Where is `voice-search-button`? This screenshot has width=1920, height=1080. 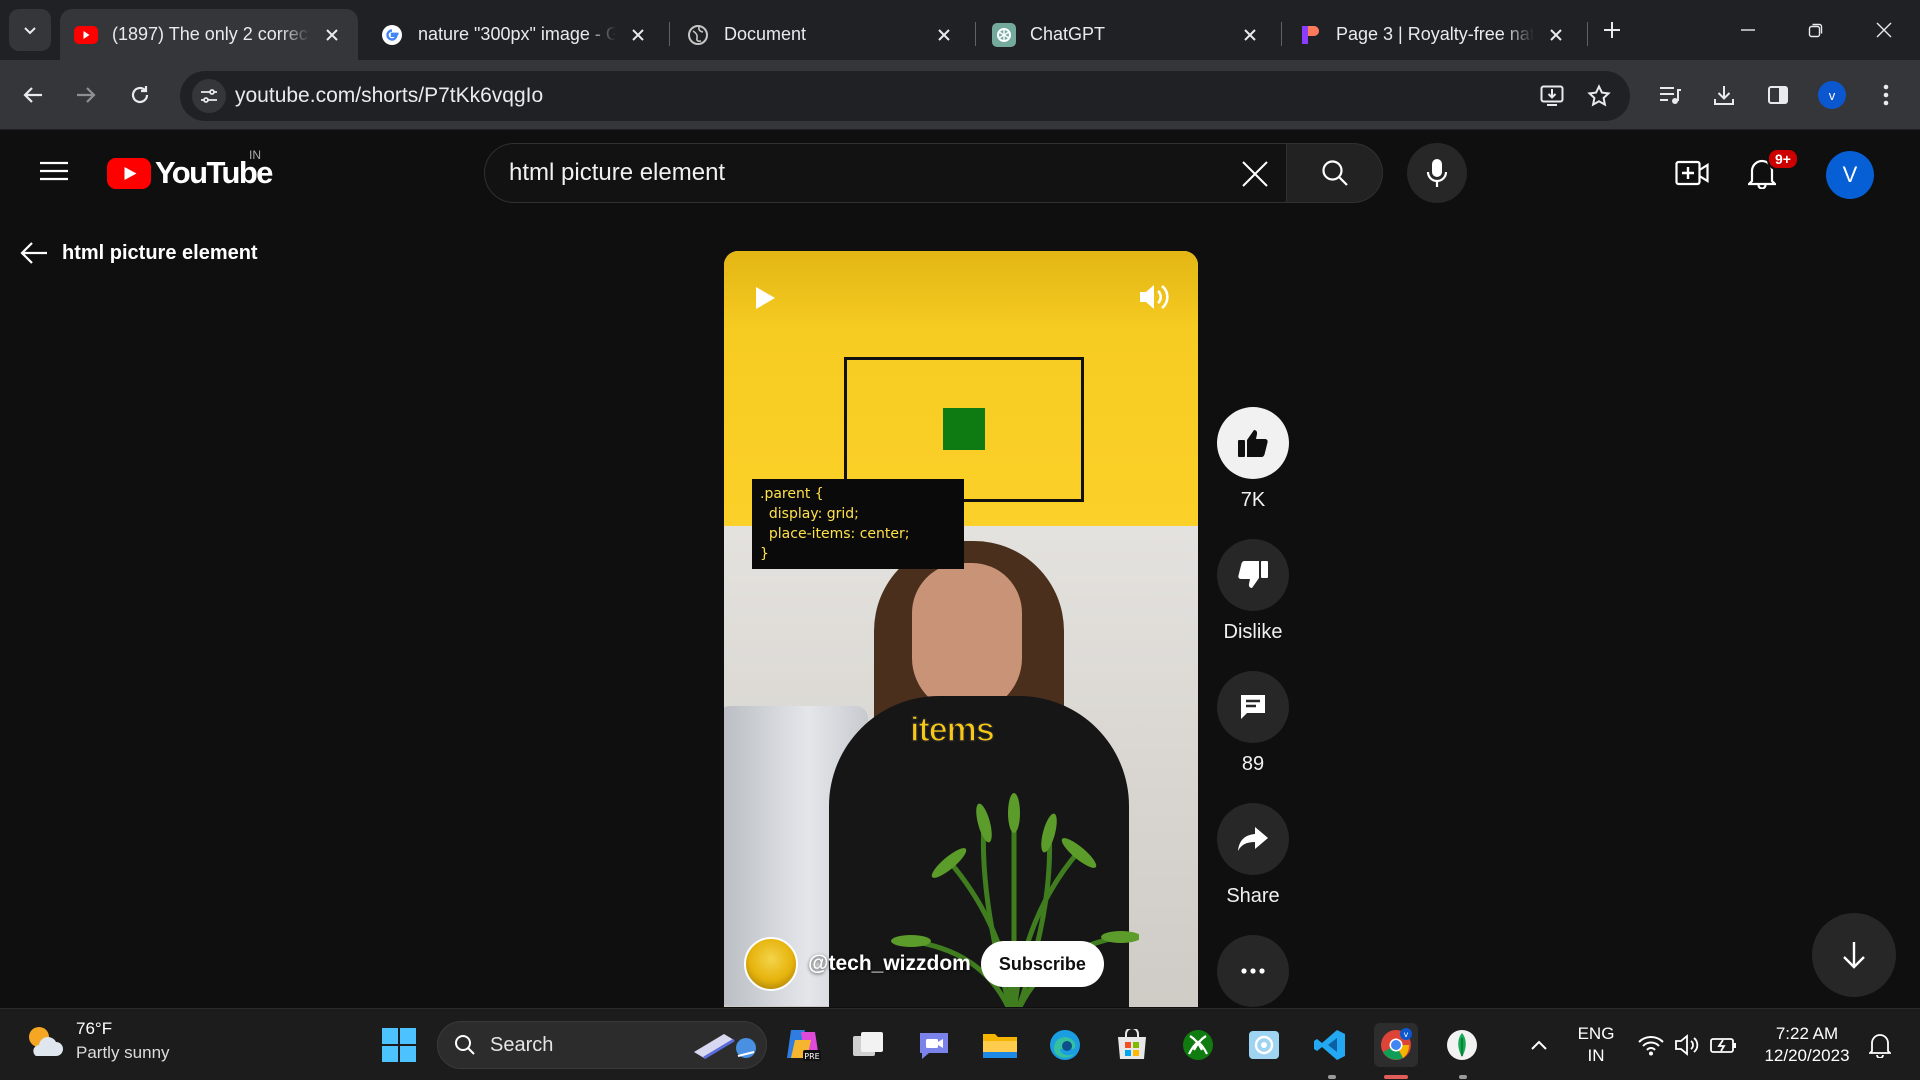 voice-search-button is located at coordinates (1437, 173).